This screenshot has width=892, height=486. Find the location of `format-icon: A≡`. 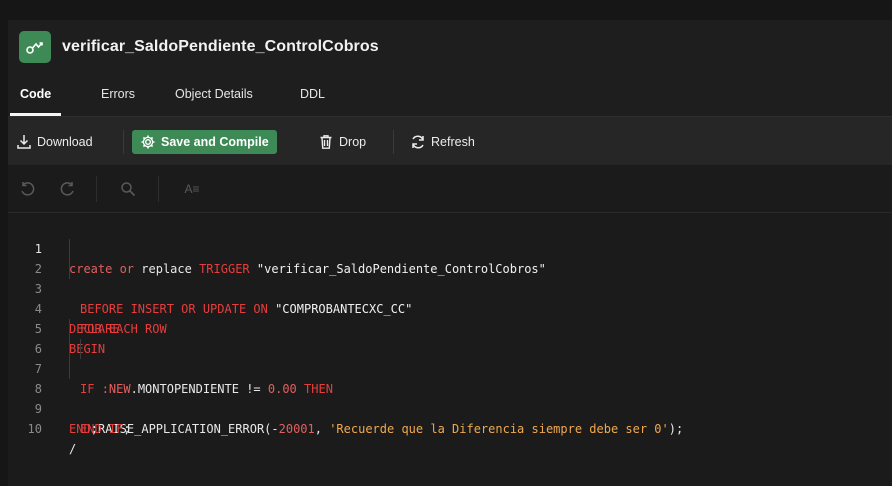

format-icon: A≡ is located at coordinates (192, 189).